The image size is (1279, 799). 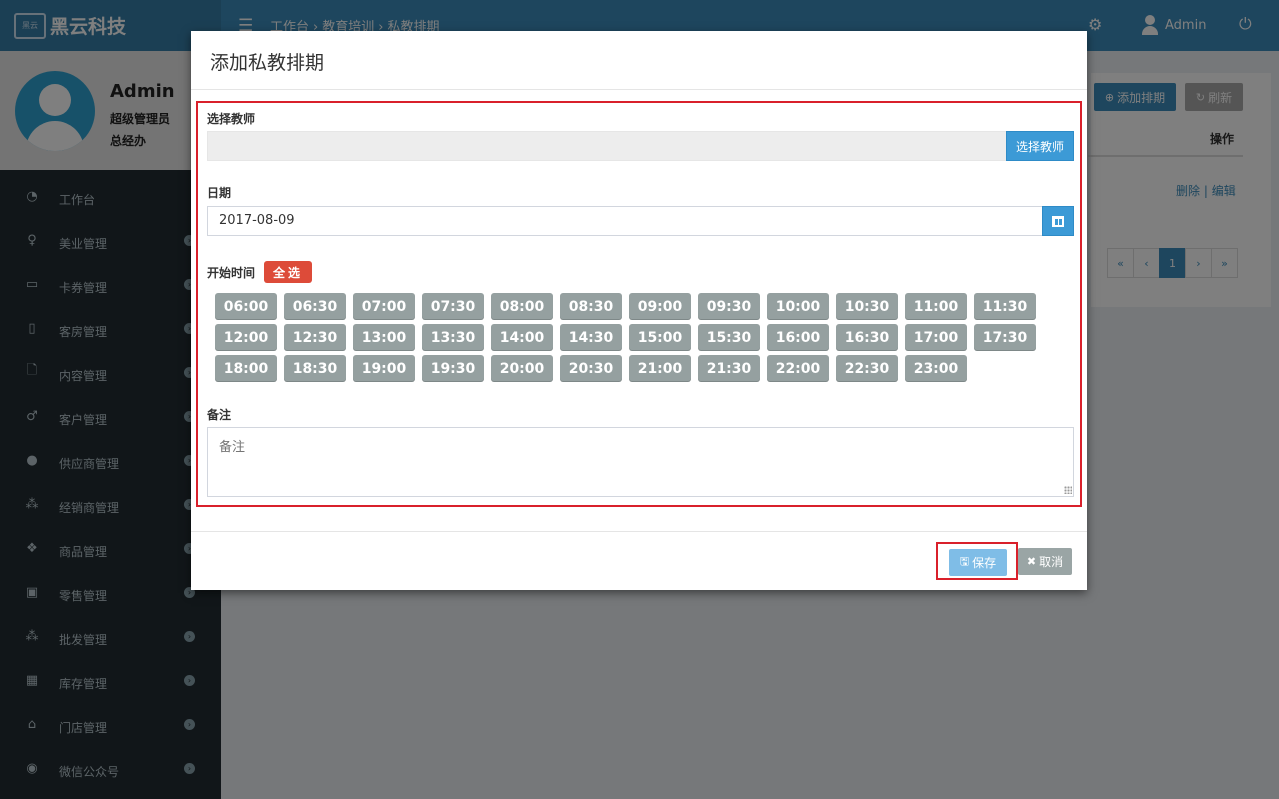 What do you see at coordinates (936, 368) in the screenshot?
I see `time-slot-button: 23:00` at bounding box center [936, 368].